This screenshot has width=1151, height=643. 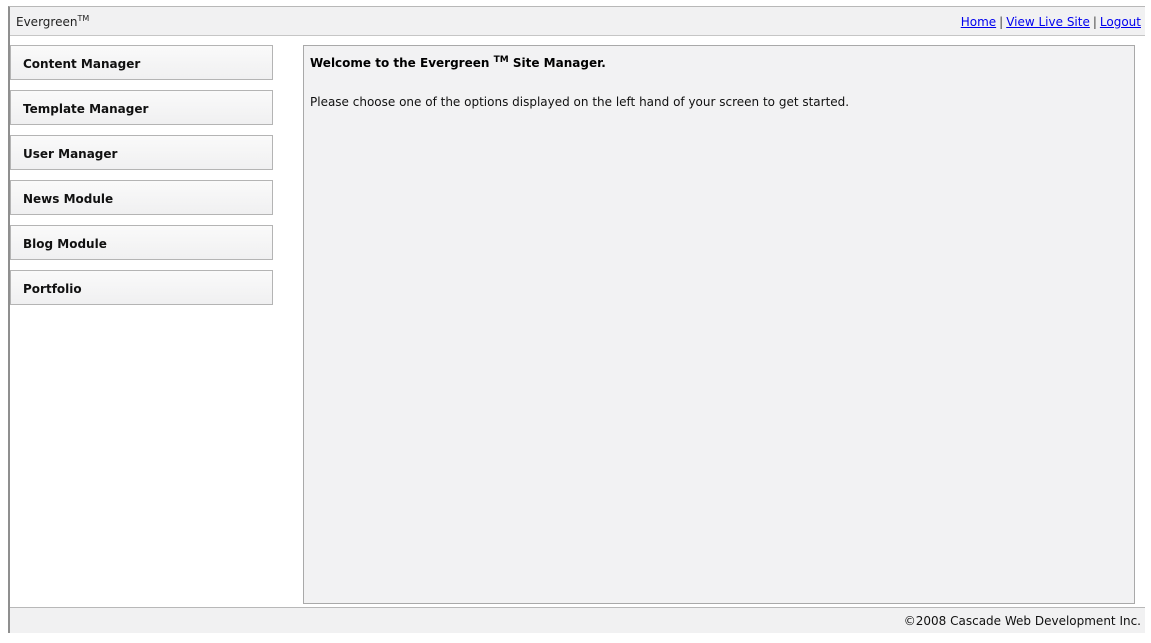 I want to click on sidebar-item-label: Portfolio, so click(x=52, y=289).